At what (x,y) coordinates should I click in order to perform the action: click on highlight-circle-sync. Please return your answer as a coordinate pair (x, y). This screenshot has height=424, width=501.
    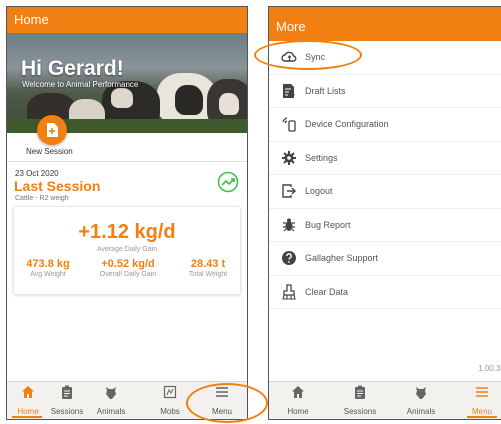
    Looking at the image, I should click on (308, 55).